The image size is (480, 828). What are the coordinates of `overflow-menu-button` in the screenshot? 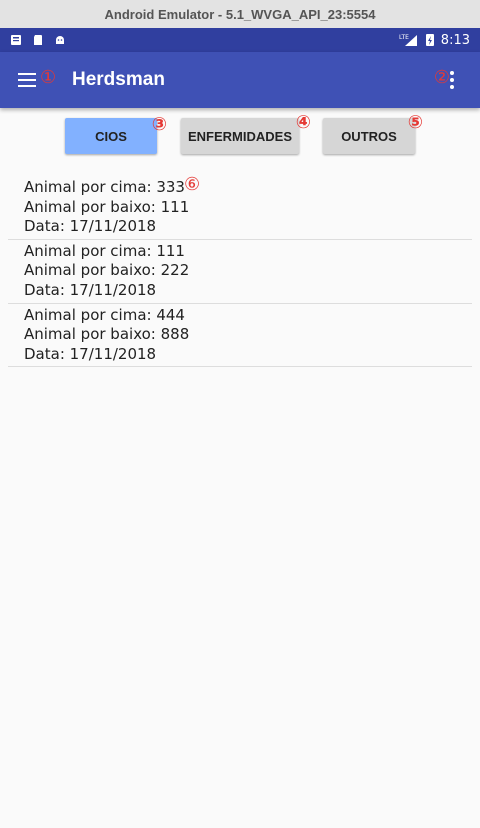 It's located at (452, 80).